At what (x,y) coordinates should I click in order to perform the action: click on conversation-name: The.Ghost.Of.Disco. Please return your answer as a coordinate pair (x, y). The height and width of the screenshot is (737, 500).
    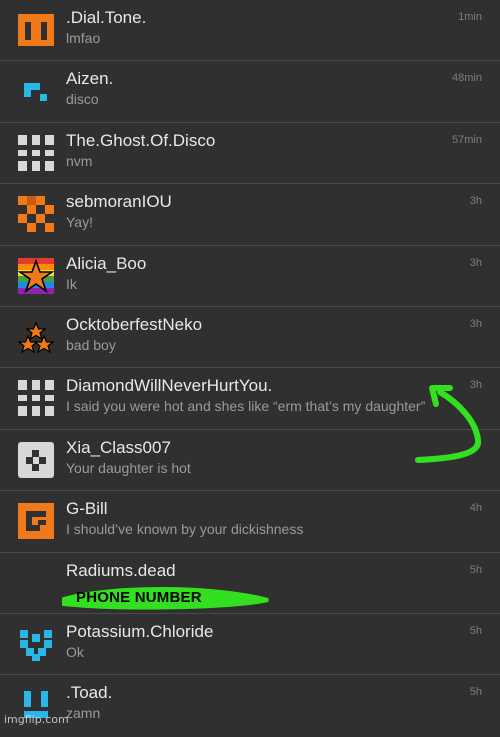
    Looking at the image, I should click on (141, 140).